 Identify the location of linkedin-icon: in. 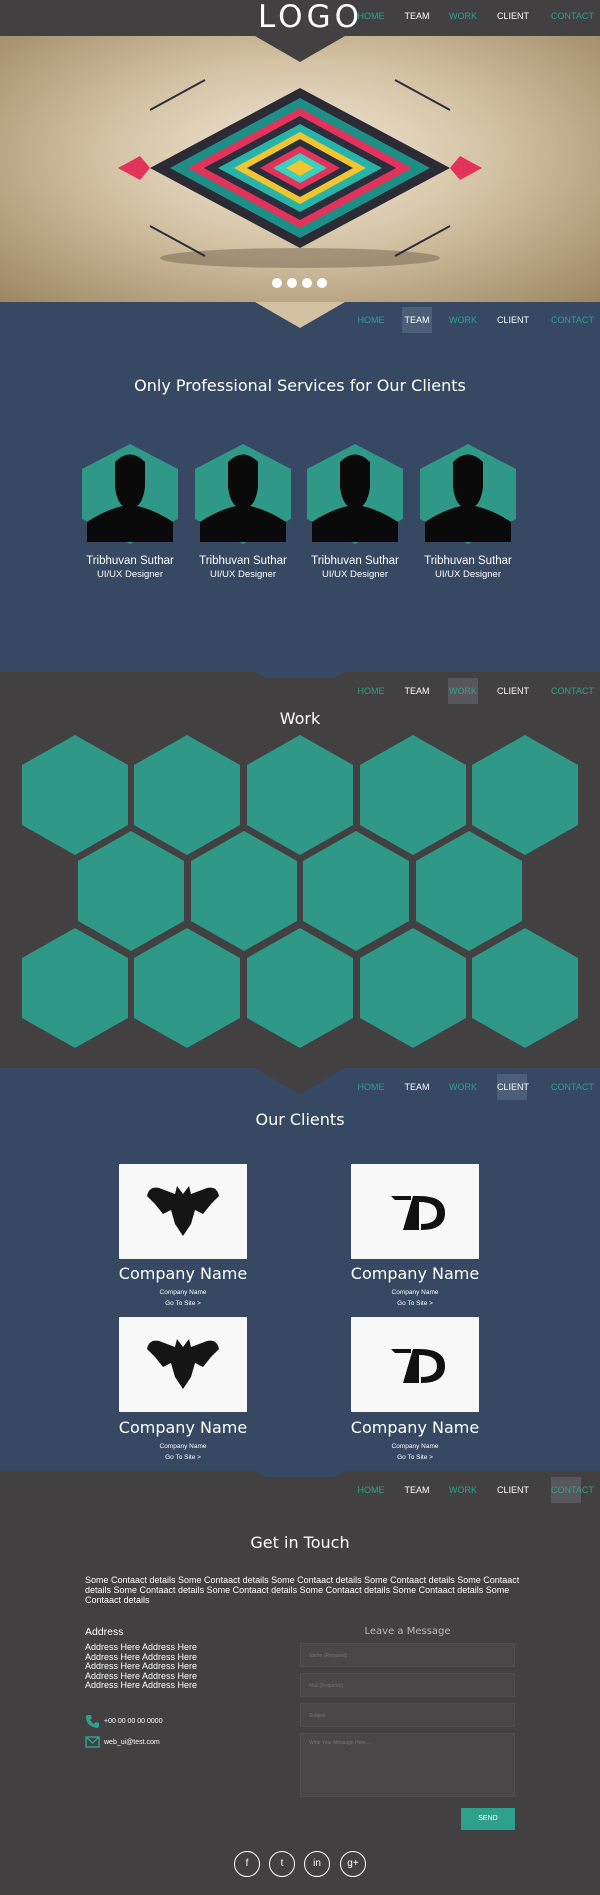
(317, 1864).